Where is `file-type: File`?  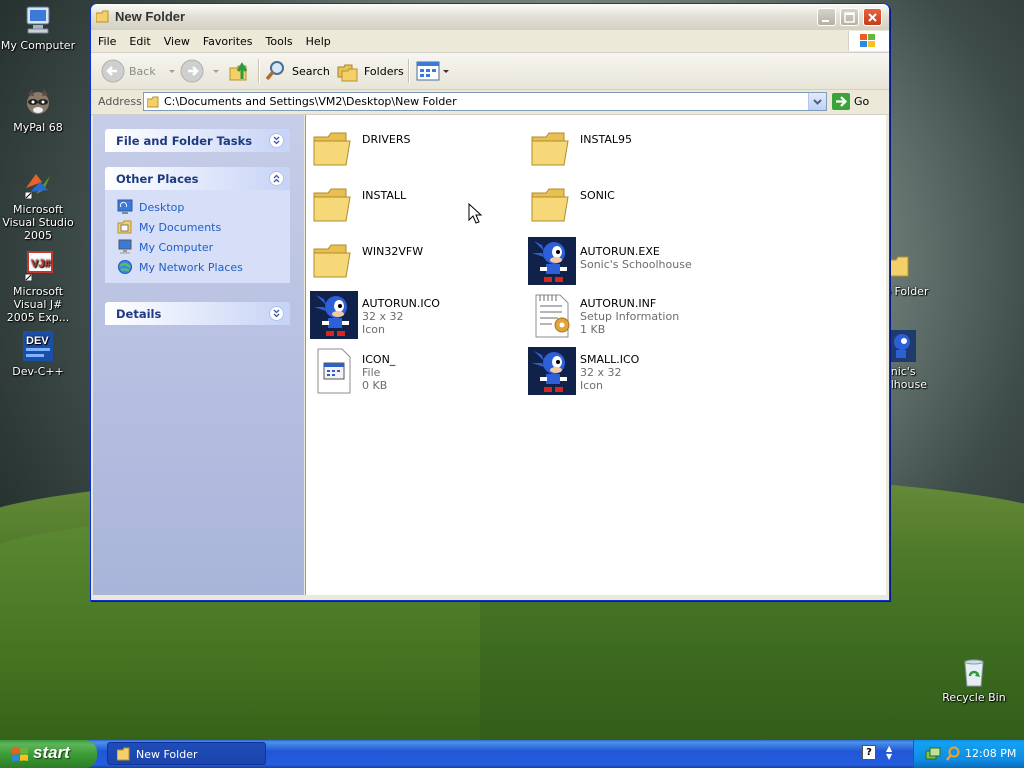 file-type: File is located at coordinates (371, 372).